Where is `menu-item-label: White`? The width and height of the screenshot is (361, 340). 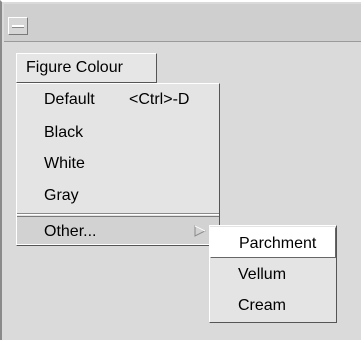
menu-item-label: White is located at coordinates (64, 163).